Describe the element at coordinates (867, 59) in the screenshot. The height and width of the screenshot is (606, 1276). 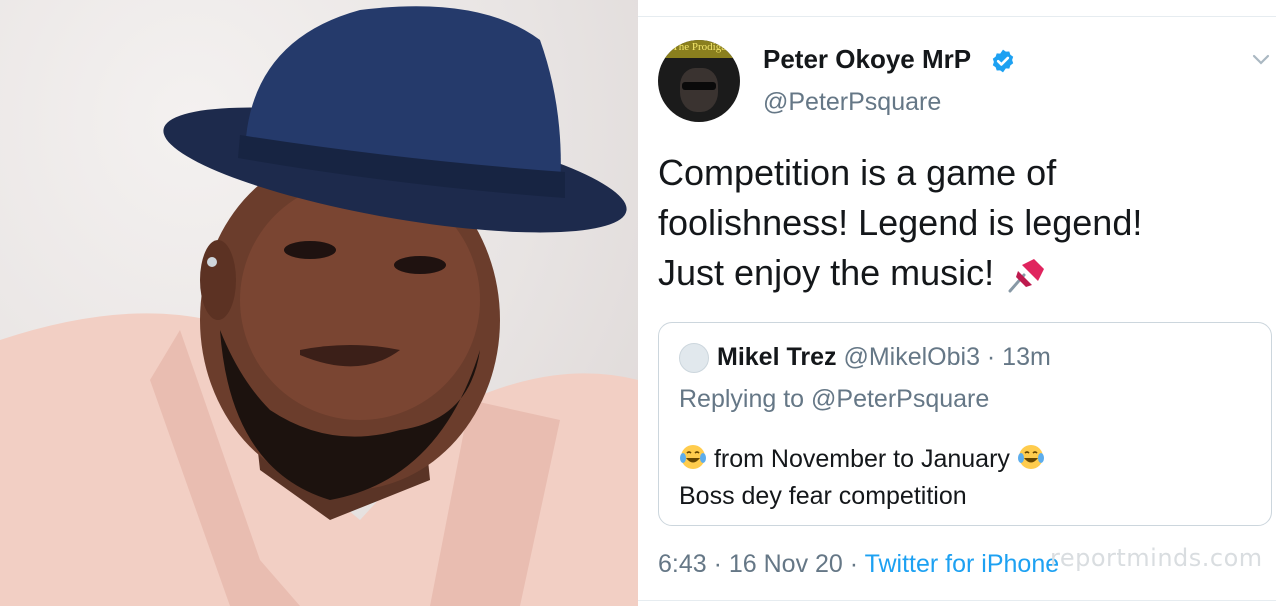
I see `author-name: Peter Okoye MrP` at that location.